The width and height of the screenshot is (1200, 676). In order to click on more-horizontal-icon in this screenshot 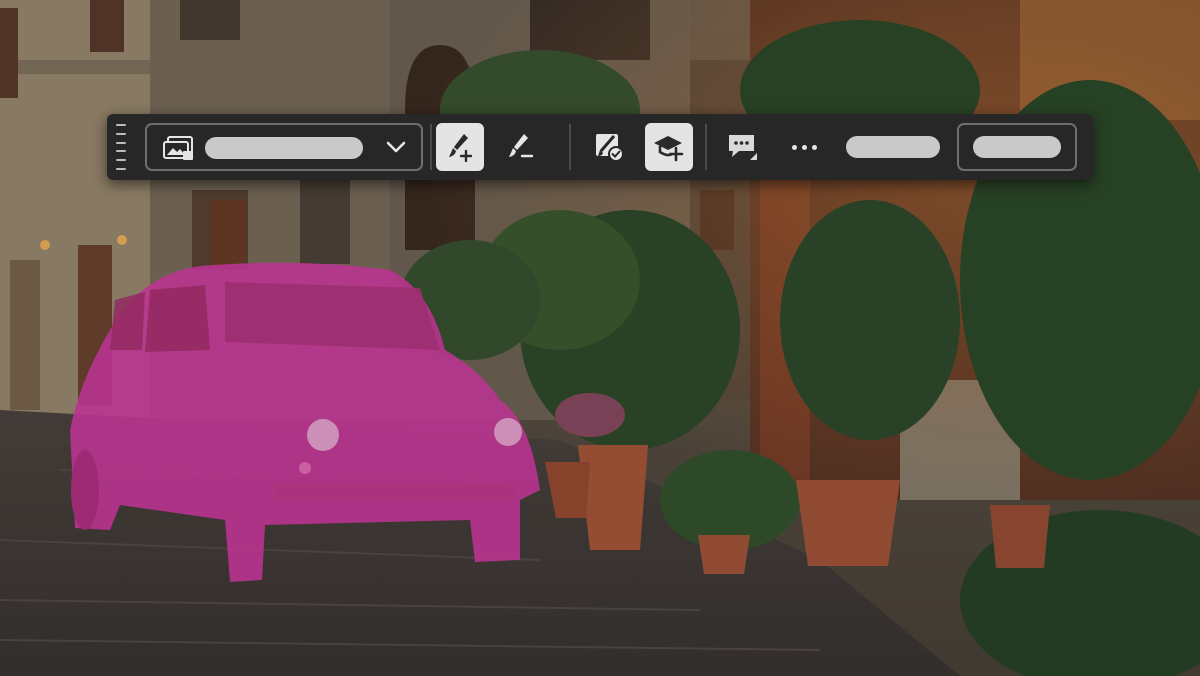, I will do `click(794, 147)`.